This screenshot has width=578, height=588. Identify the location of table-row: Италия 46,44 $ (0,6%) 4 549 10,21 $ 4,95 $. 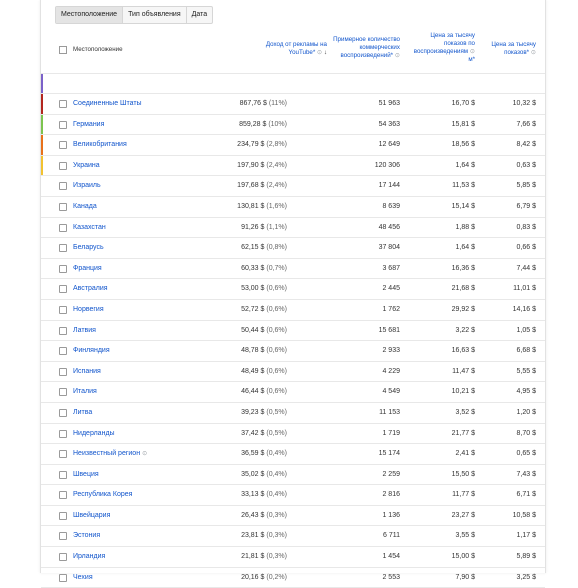
(293, 391).